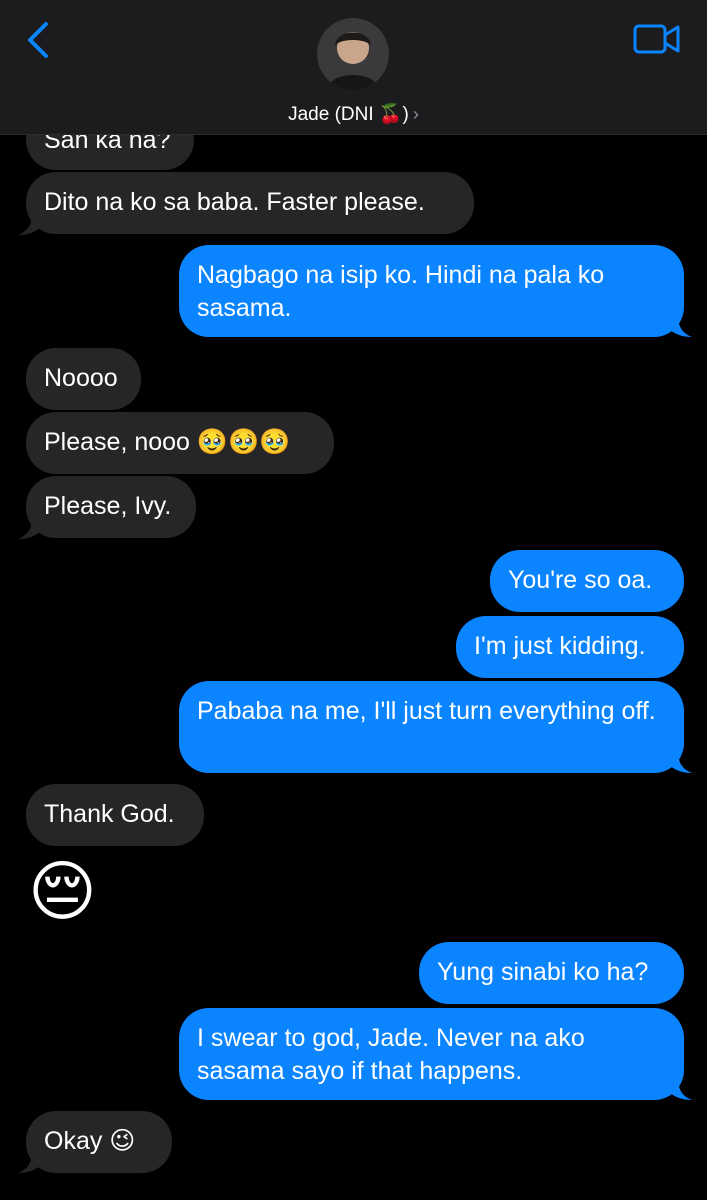  What do you see at coordinates (167, 442) in the screenshot?
I see `message-text: Please, nooo 🥹🥹🥹` at bounding box center [167, 442].